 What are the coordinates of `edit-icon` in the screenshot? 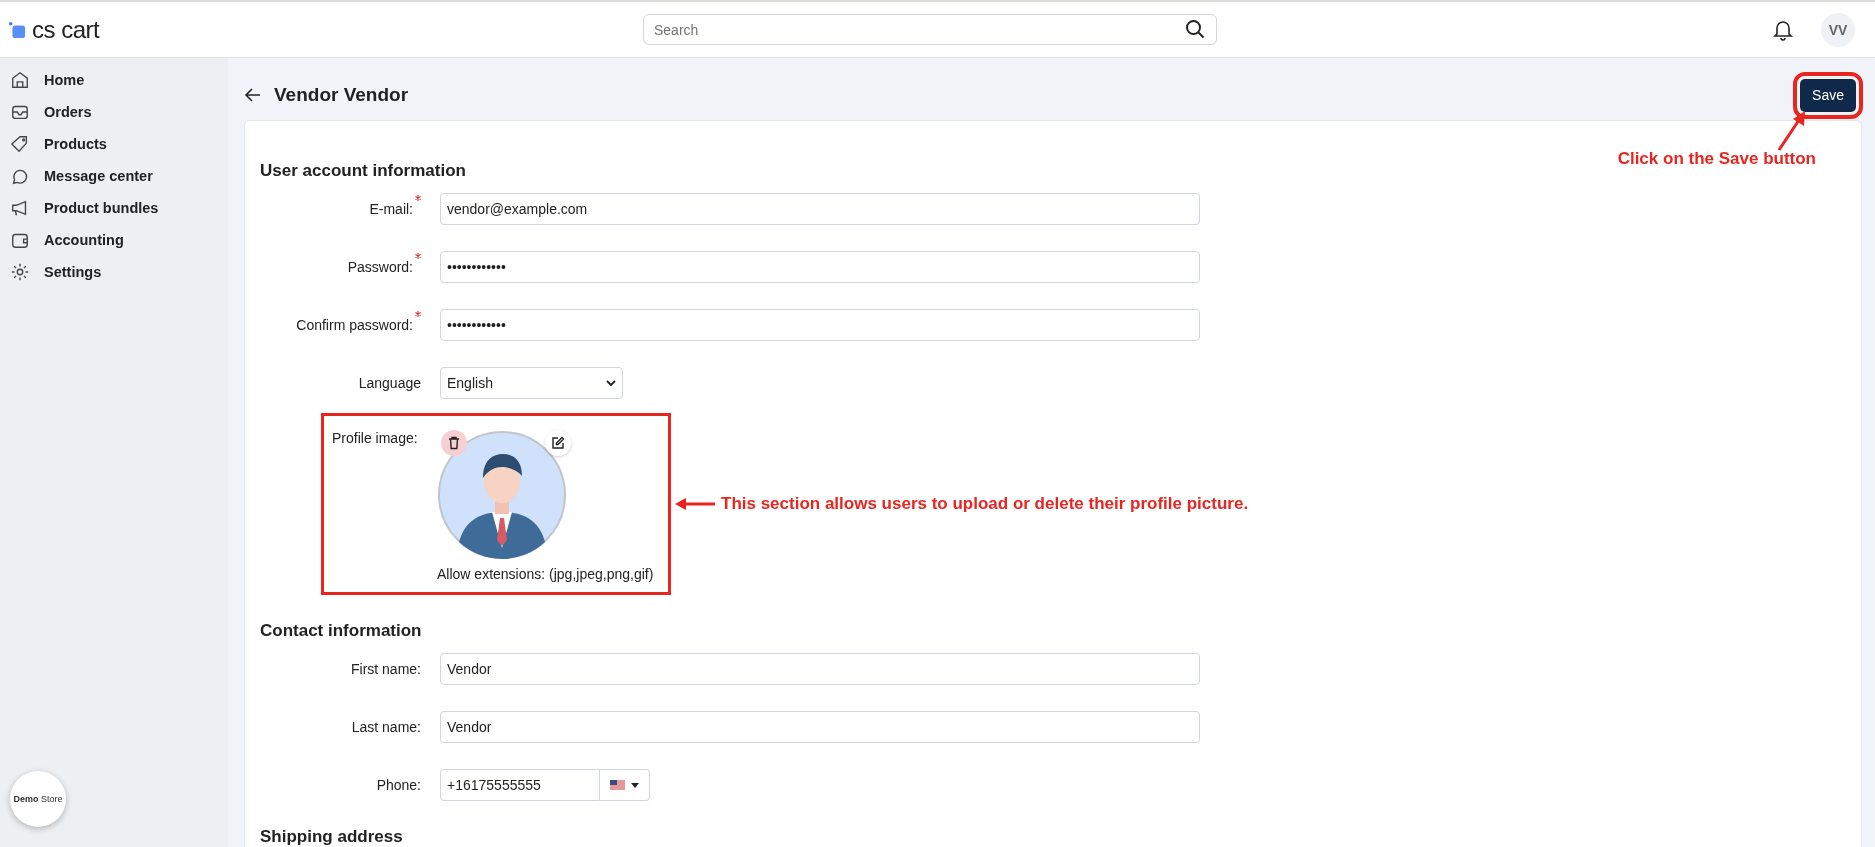 It's located at (558, 443).